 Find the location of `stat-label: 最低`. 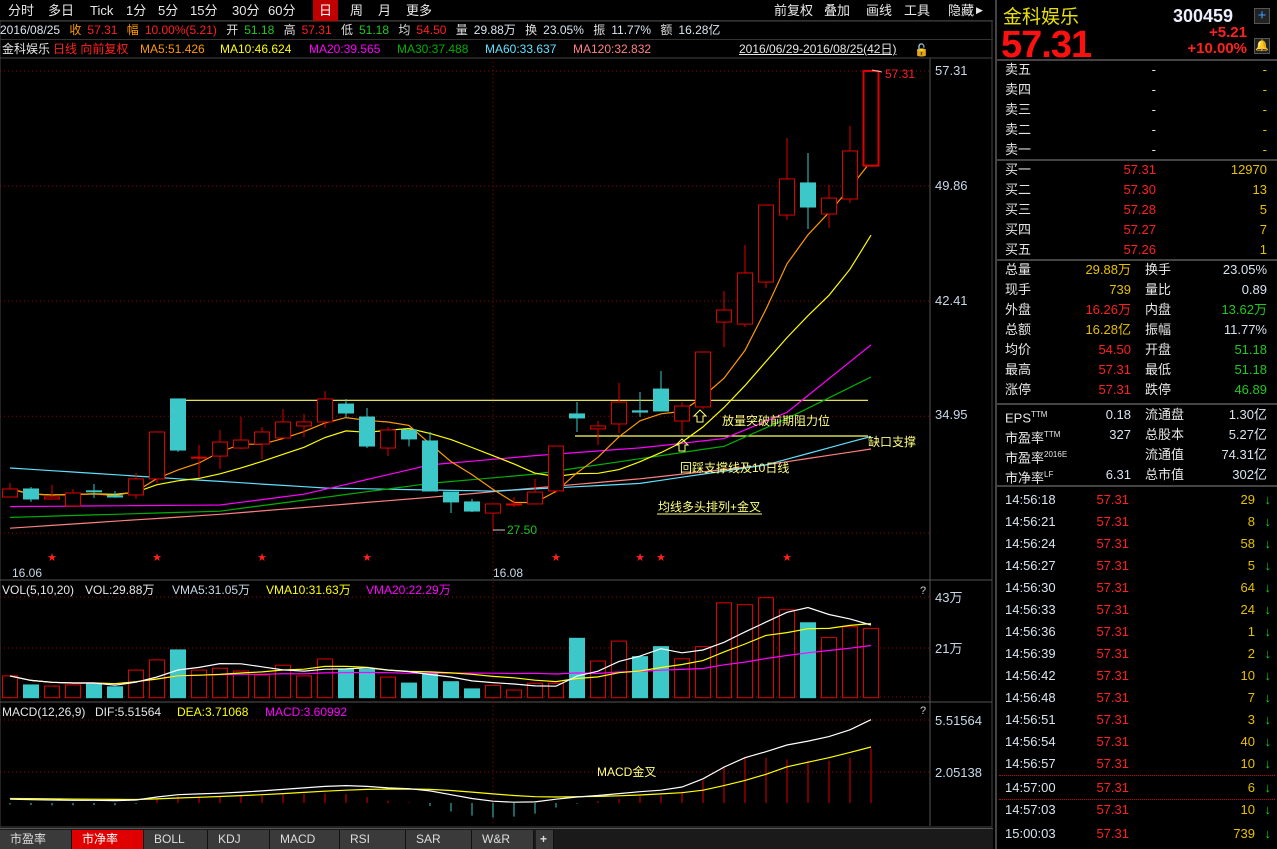

stat-label: 最低 is located at coordinates (1158, 369).